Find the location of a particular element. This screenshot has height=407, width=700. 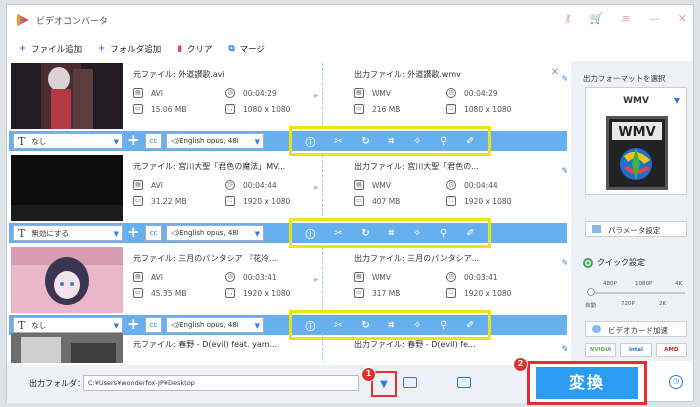

parameter-settings-button: パラメータ設定 is located at coordinates (636, 229).